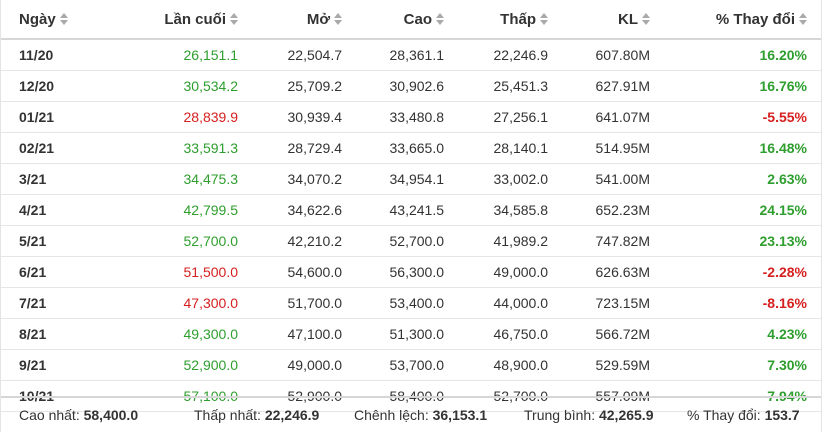  Describe the element at coordinates (393, 210) in the screenshot. I see `cell-high: 43,241.5` at that location.